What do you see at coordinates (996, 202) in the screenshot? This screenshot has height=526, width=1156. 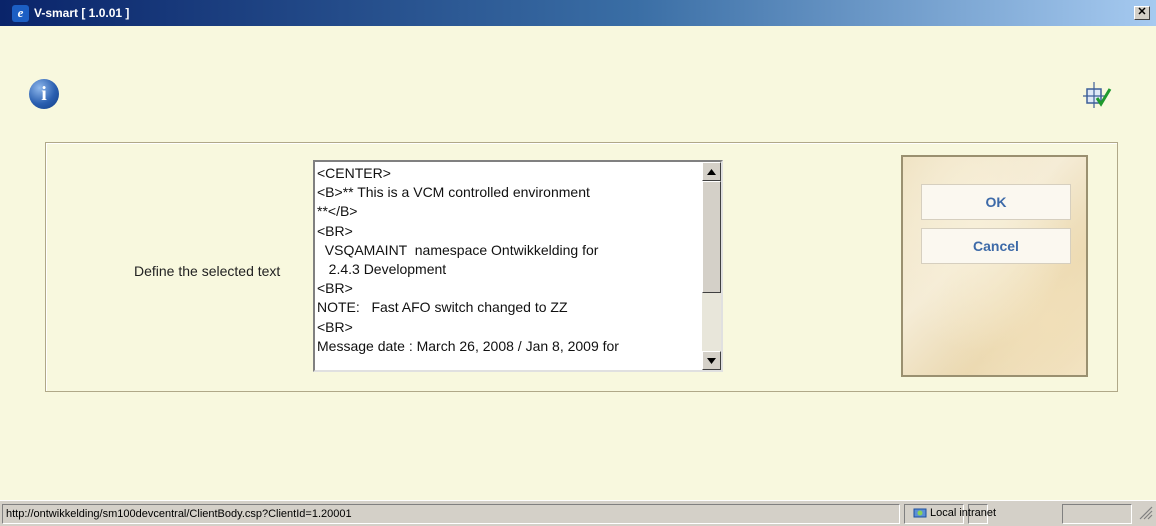 I see `ok-button: OK` at bounding box center [996, 202].